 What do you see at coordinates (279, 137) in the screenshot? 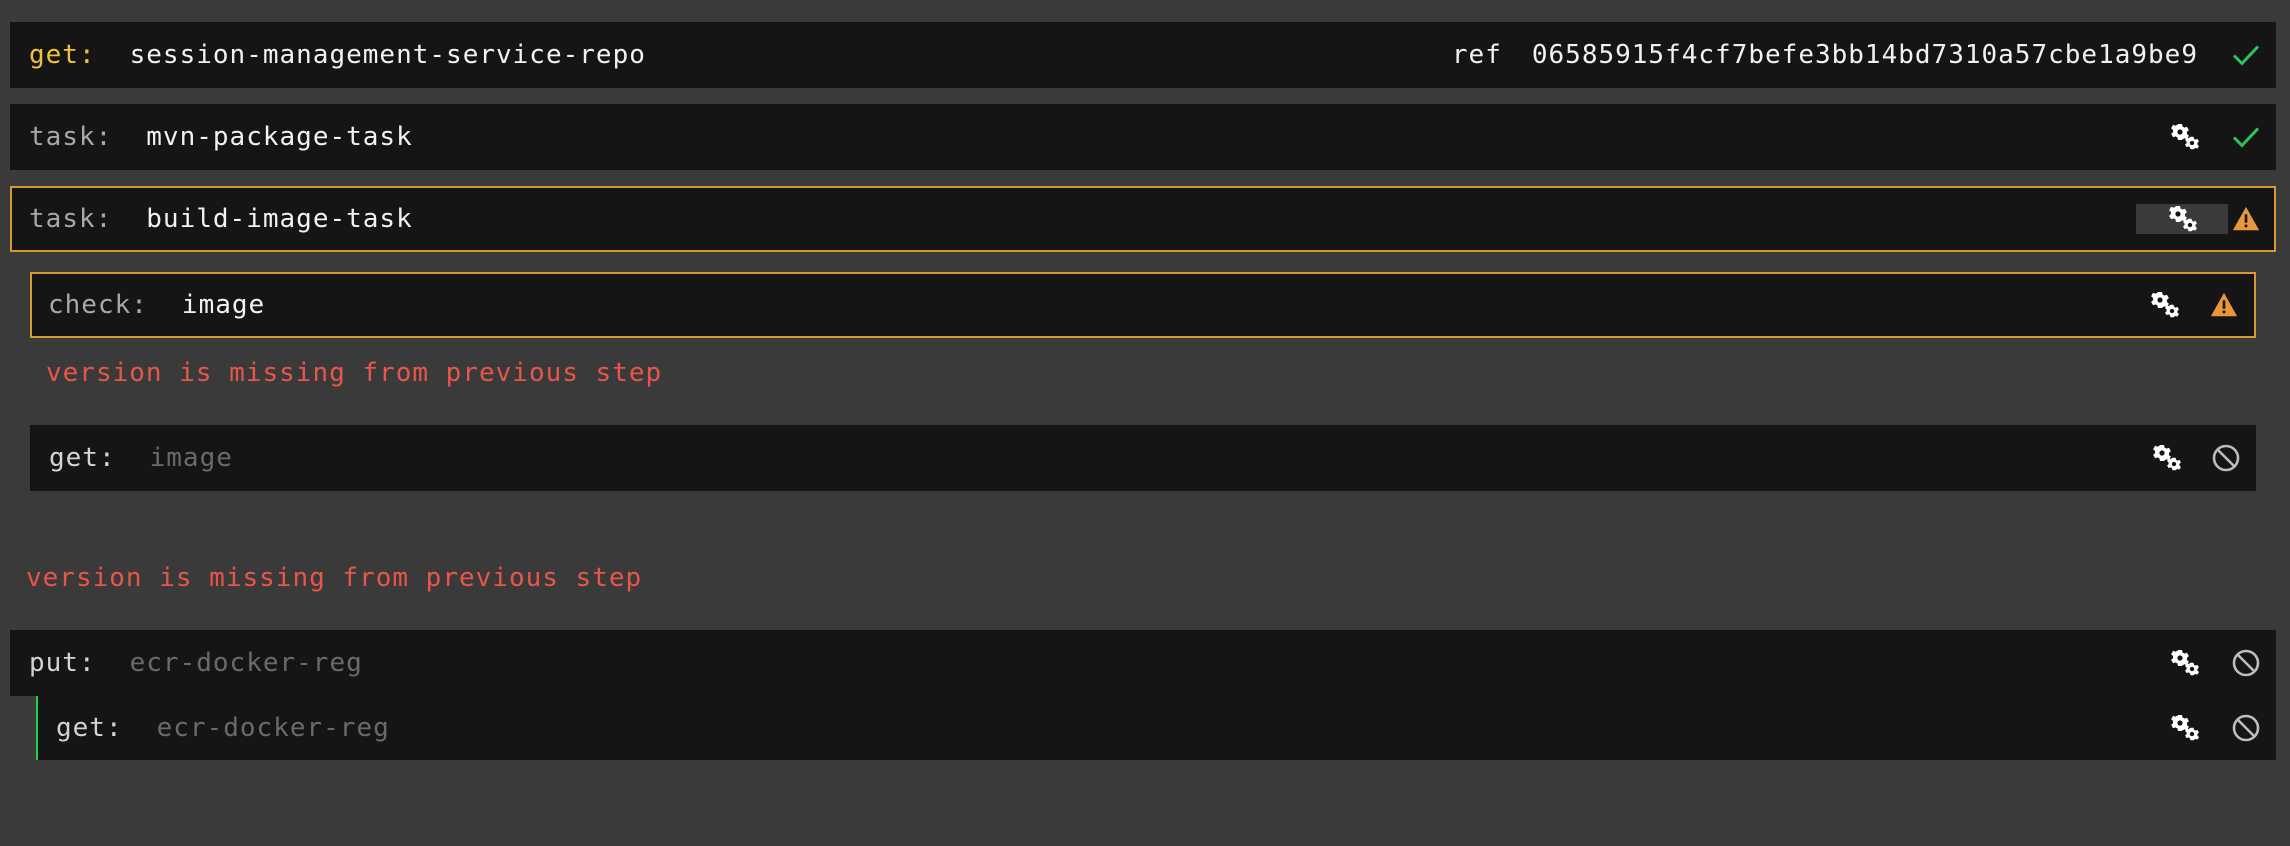
I see `step-name: mvn-package-task` at bounding box center [279, 137].